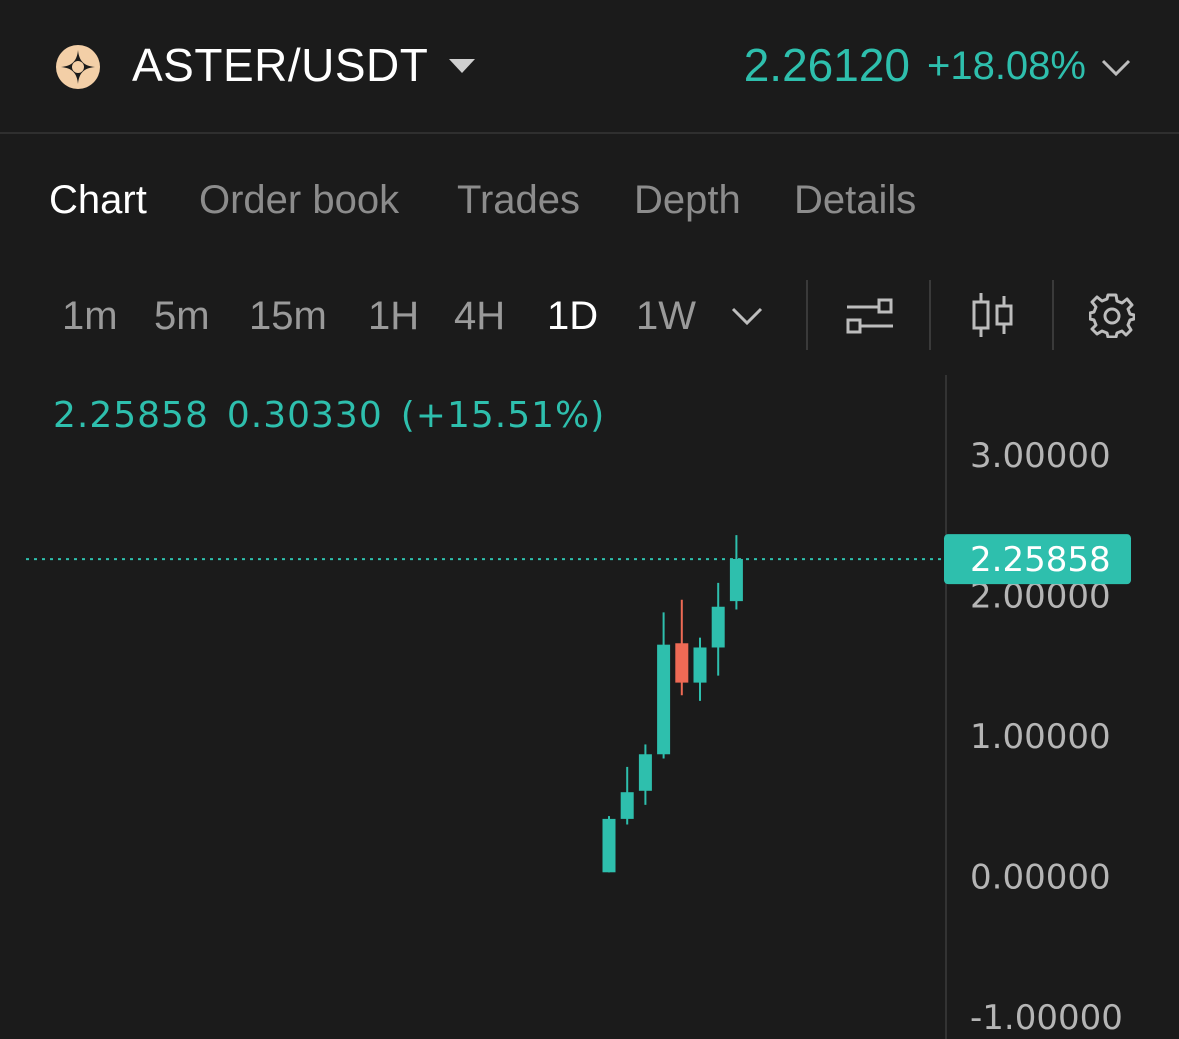 The image size is (1179, 1039). I want to click on caret-down-icon, so click(462, 66).